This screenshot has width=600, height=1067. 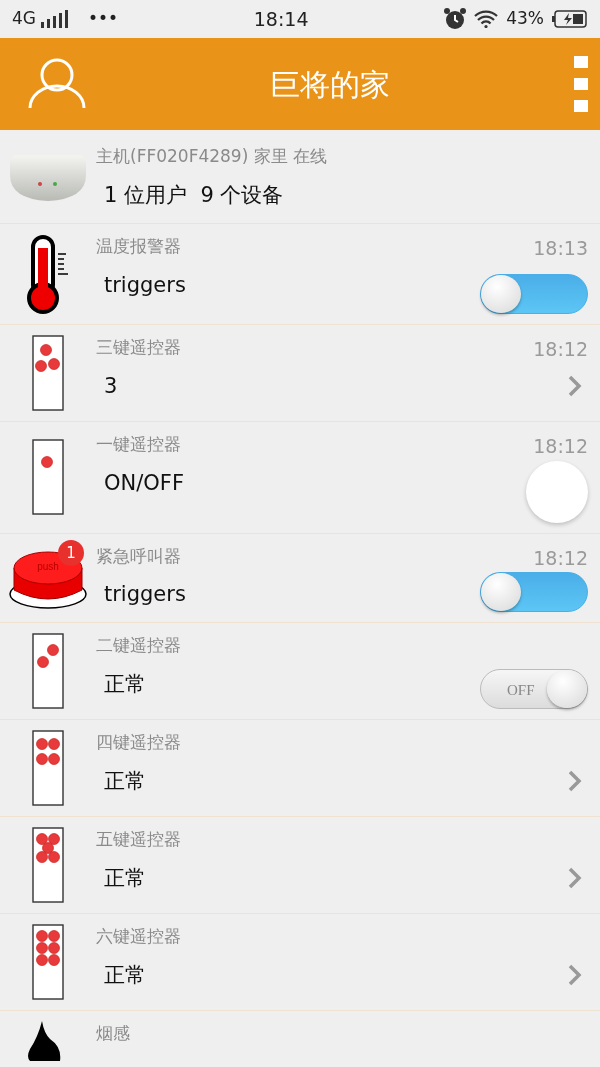 I want to click on menu-icon, so click(x=581, y=84).